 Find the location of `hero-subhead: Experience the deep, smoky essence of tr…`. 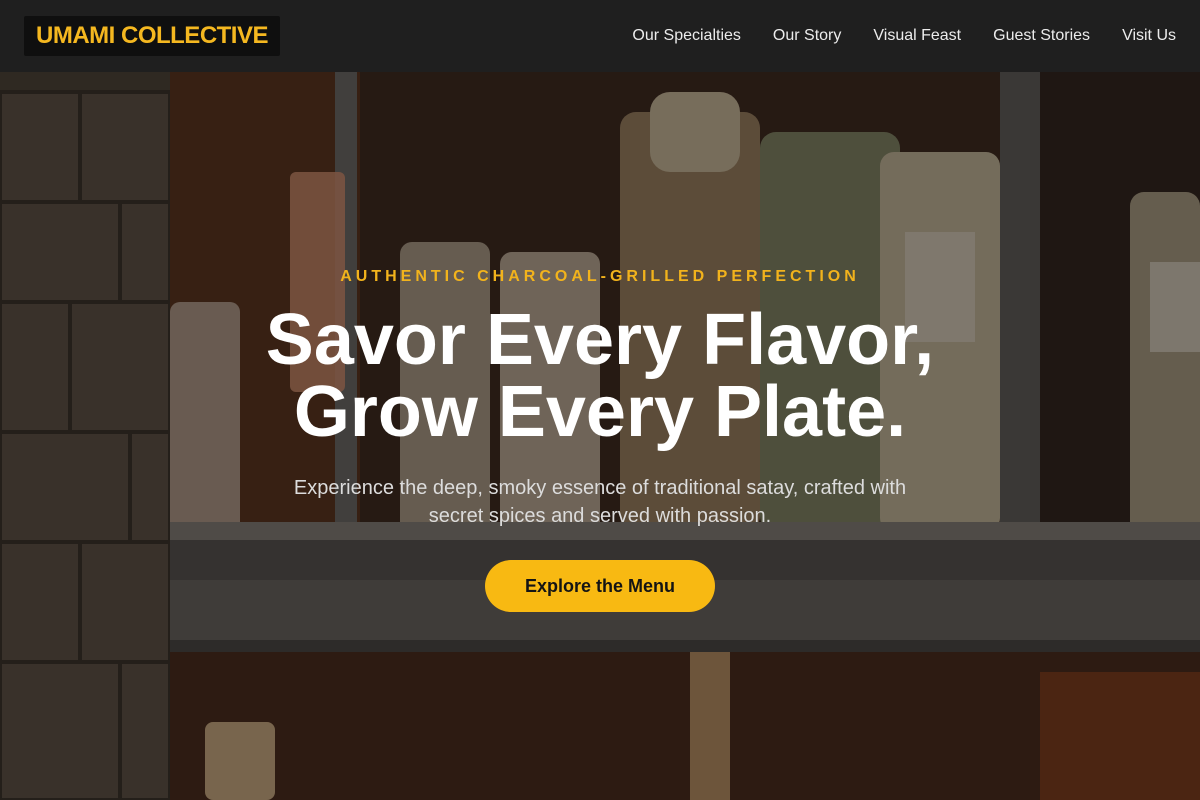

hero-subhead: Experience the deep, smoky essence of tr… is located at coordinates (600, 502).